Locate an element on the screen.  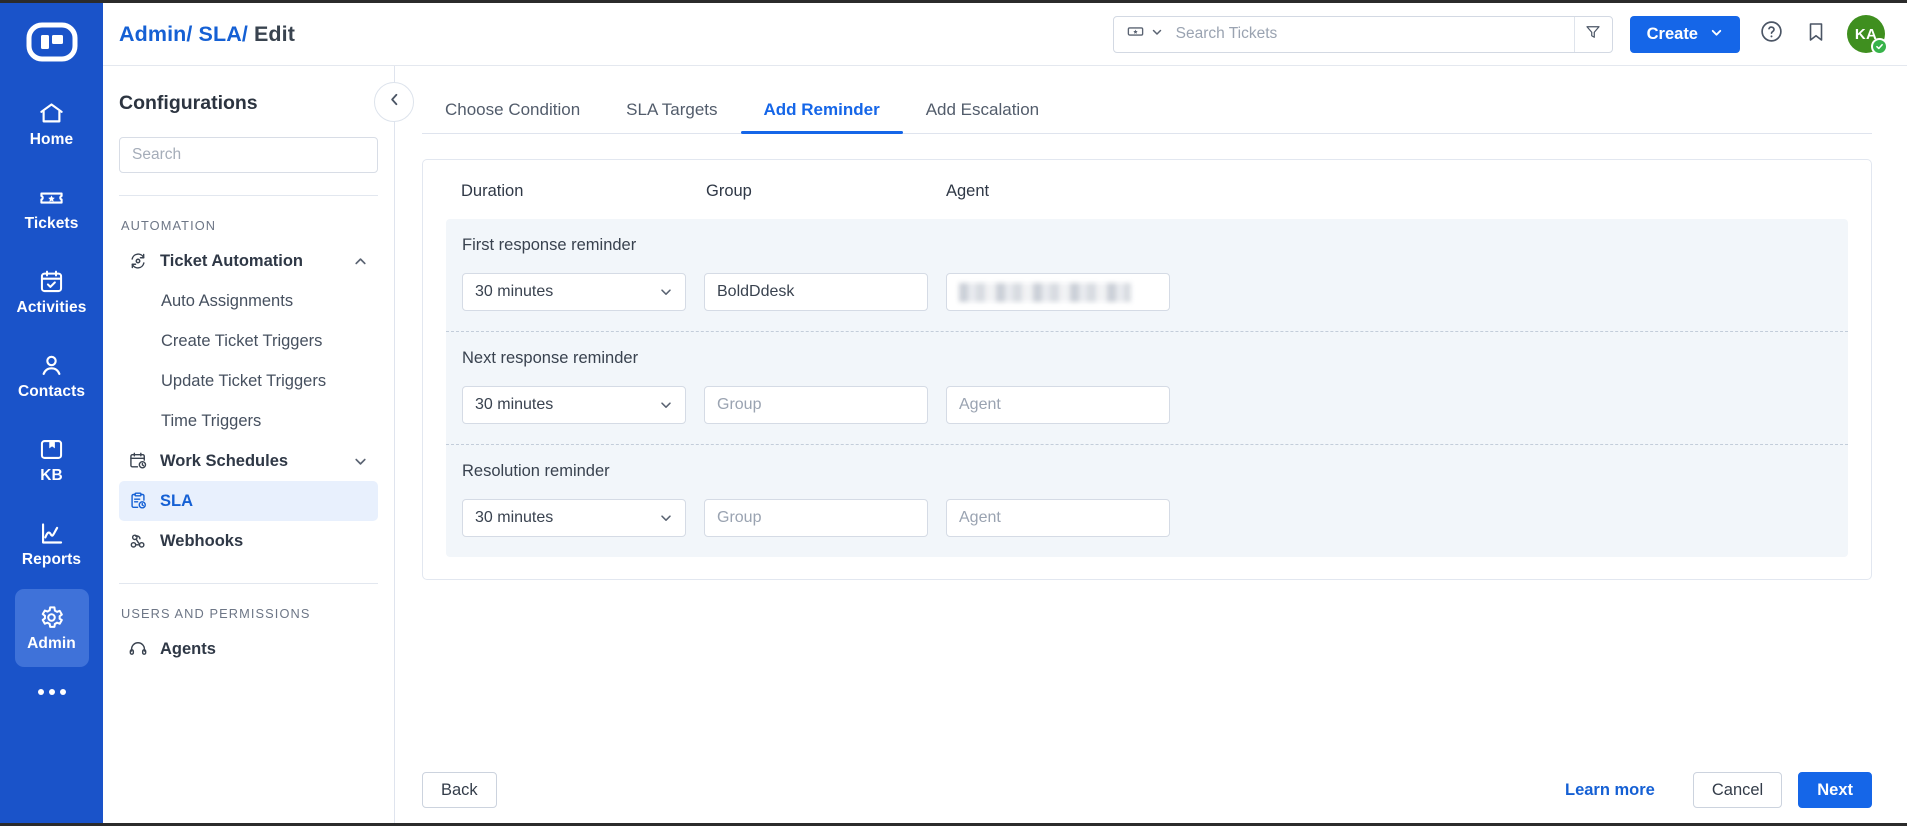
breadcrumb-sla: SLA/ is located at coordinates (220, 34).